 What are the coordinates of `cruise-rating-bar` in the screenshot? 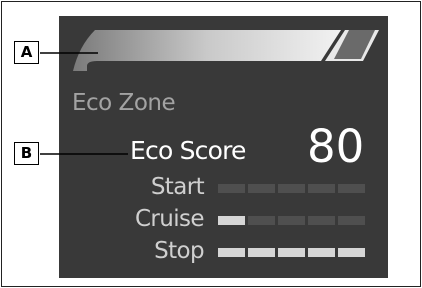 It's located at (291, 220).